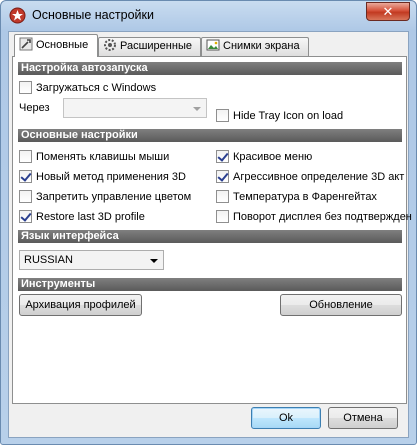  What do you see at coordinates (305, 197) in the screenshot?
I see `fahrenheit-label: Температура в Фаренгейтах` at bounding box center [305, 197].